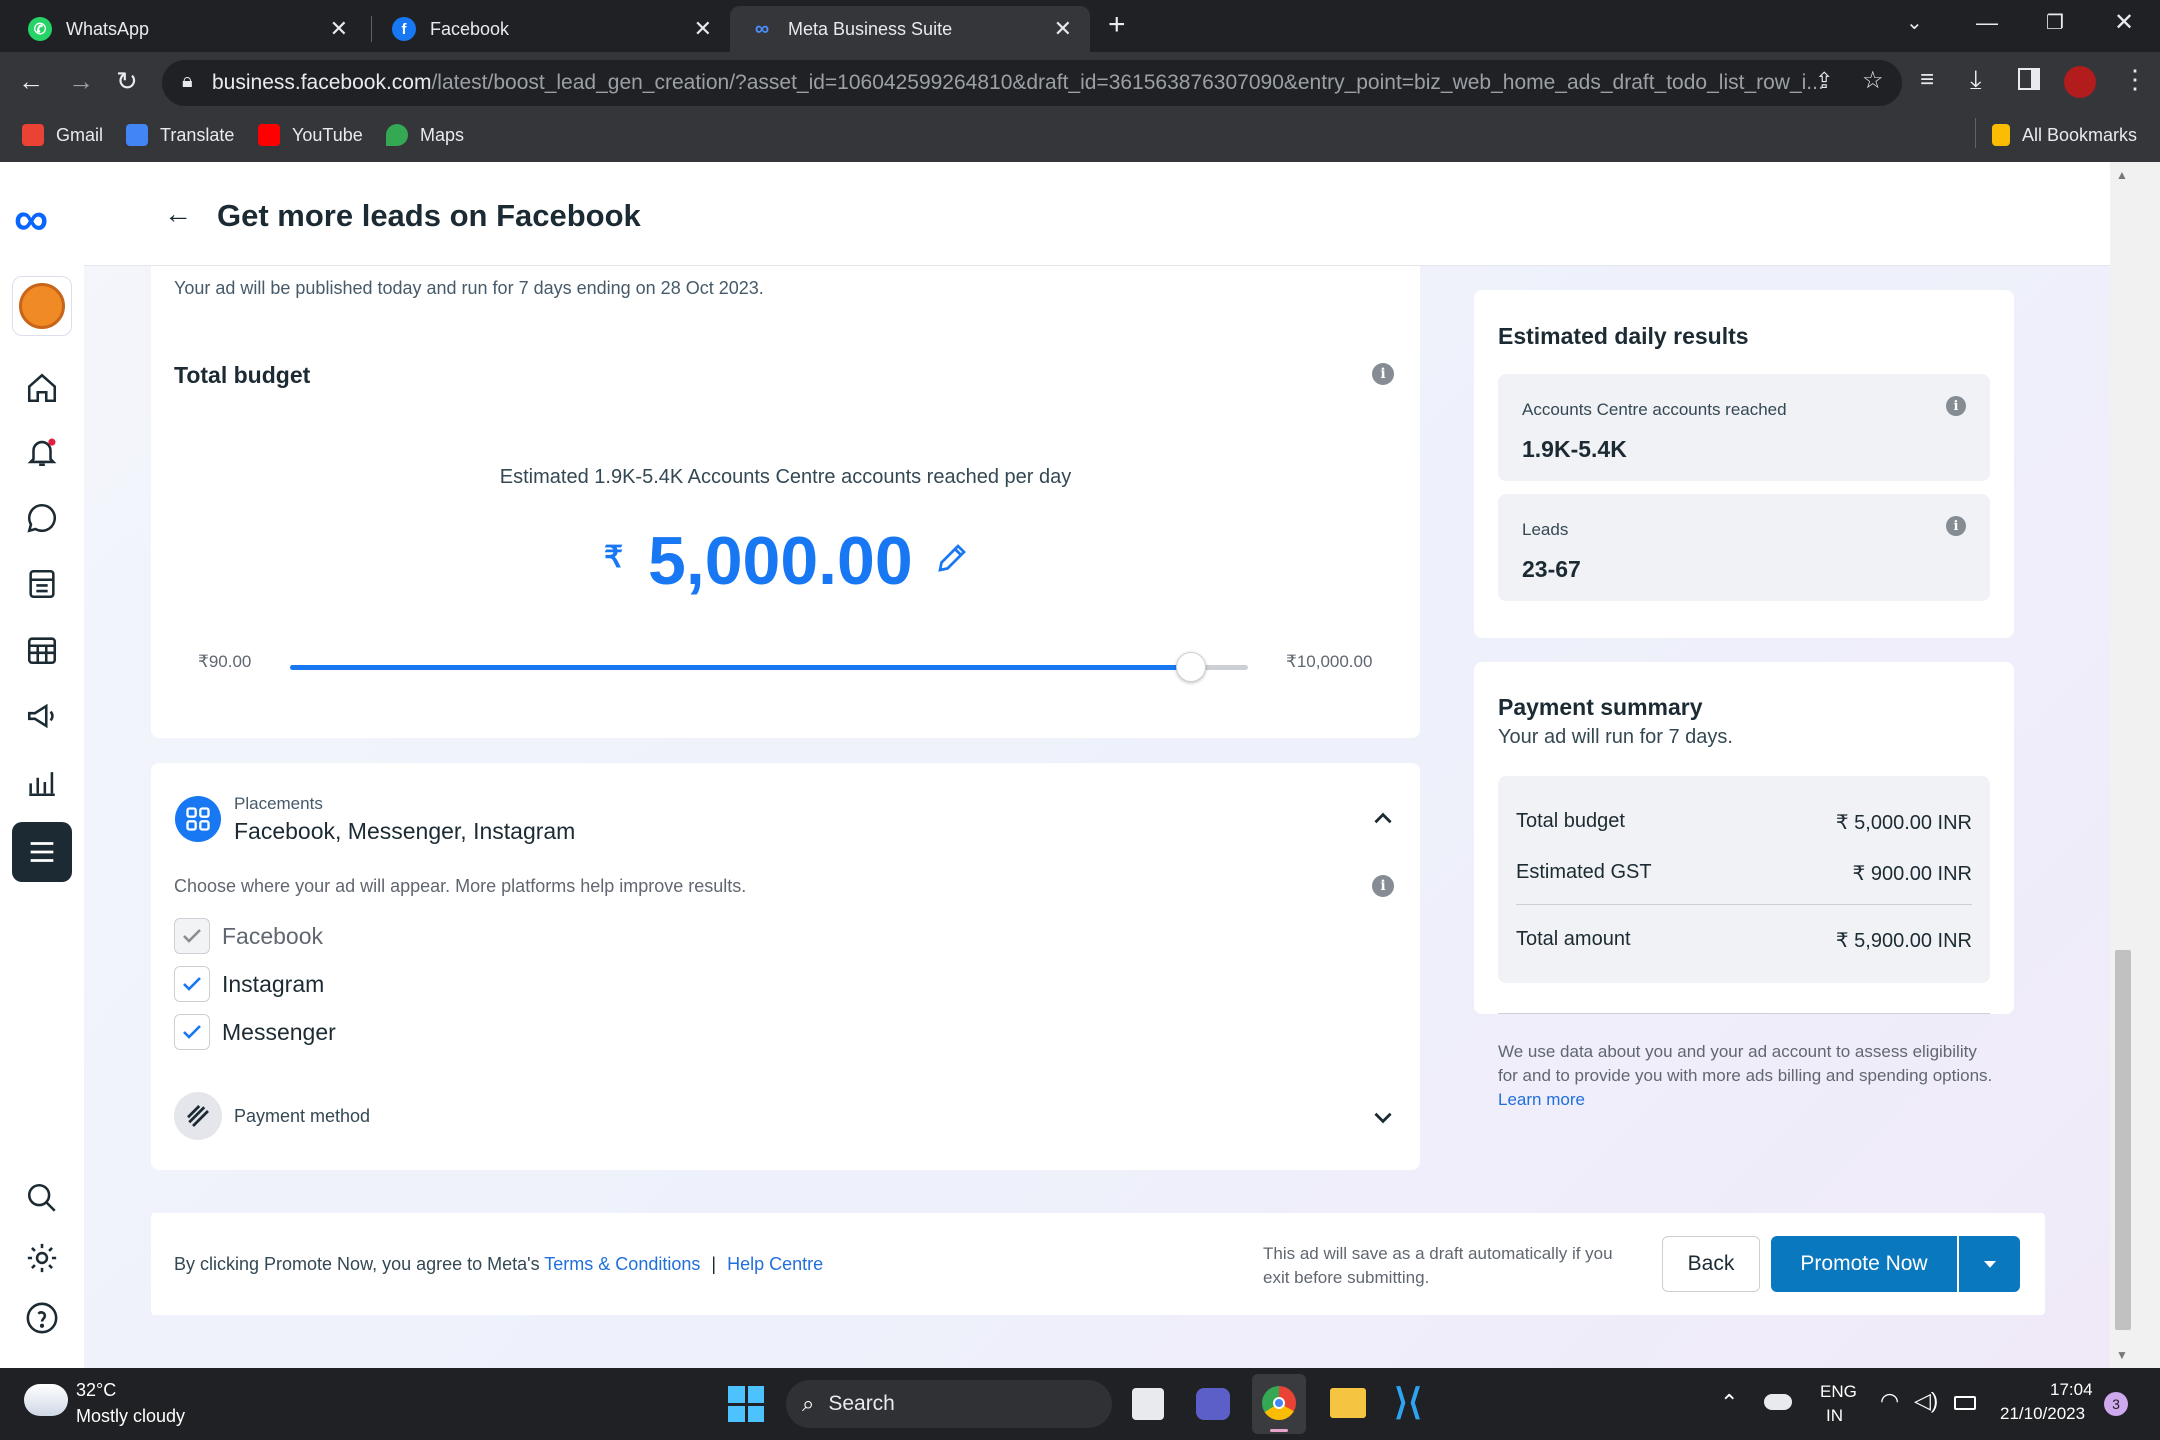 The width and height of the screenshot is (2160, 1440). I want to click on scrollbar-thumb, so click(2123, 1140).